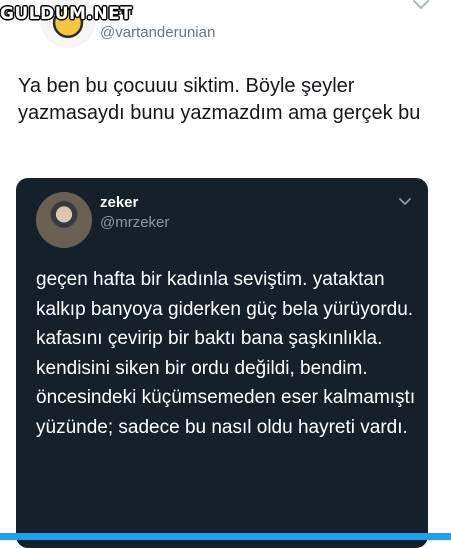 The image size is (451, 548). I want to click on user-handle: @vartanderunian, so click(157, 32).